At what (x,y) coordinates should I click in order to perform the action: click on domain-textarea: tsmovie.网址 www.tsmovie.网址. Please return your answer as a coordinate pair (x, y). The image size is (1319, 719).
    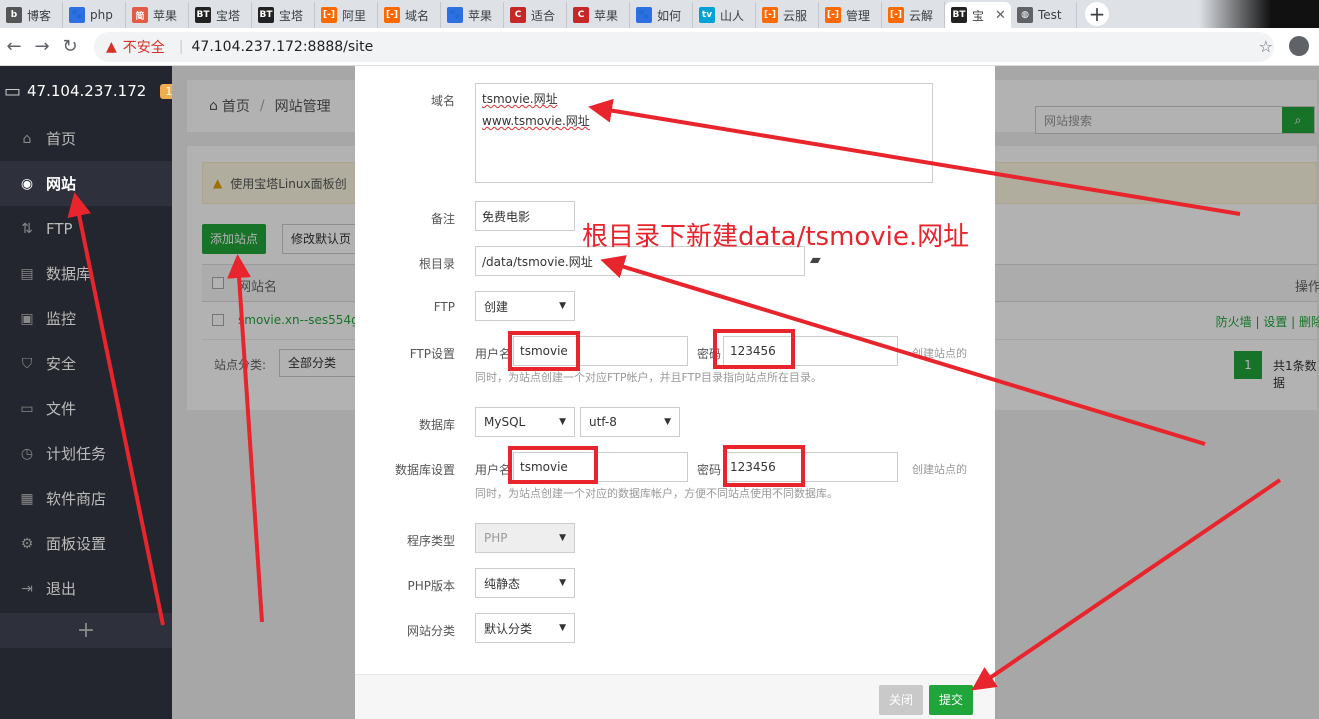
    Looking at the image, I should click on (704, 133).